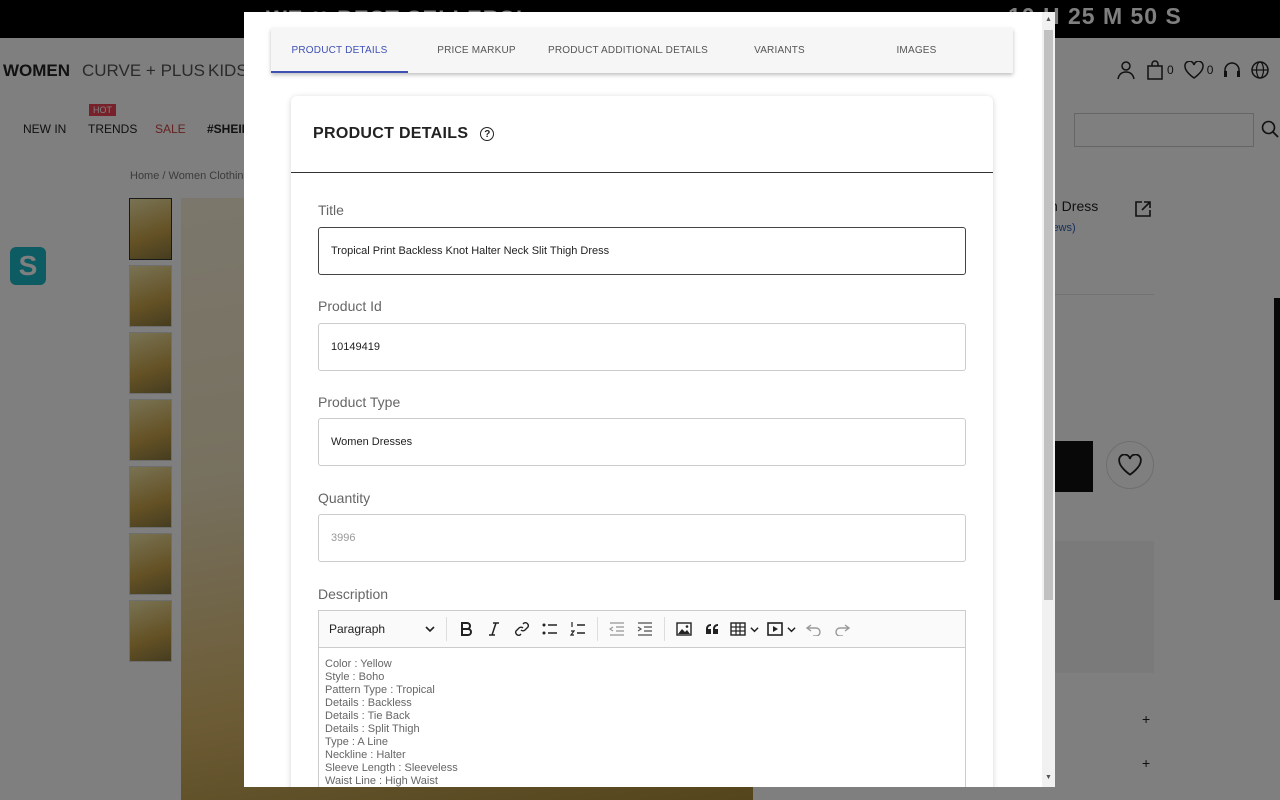 This screenshot has height=800, width=1280. I want to click on italic-button, so click(494, 629).